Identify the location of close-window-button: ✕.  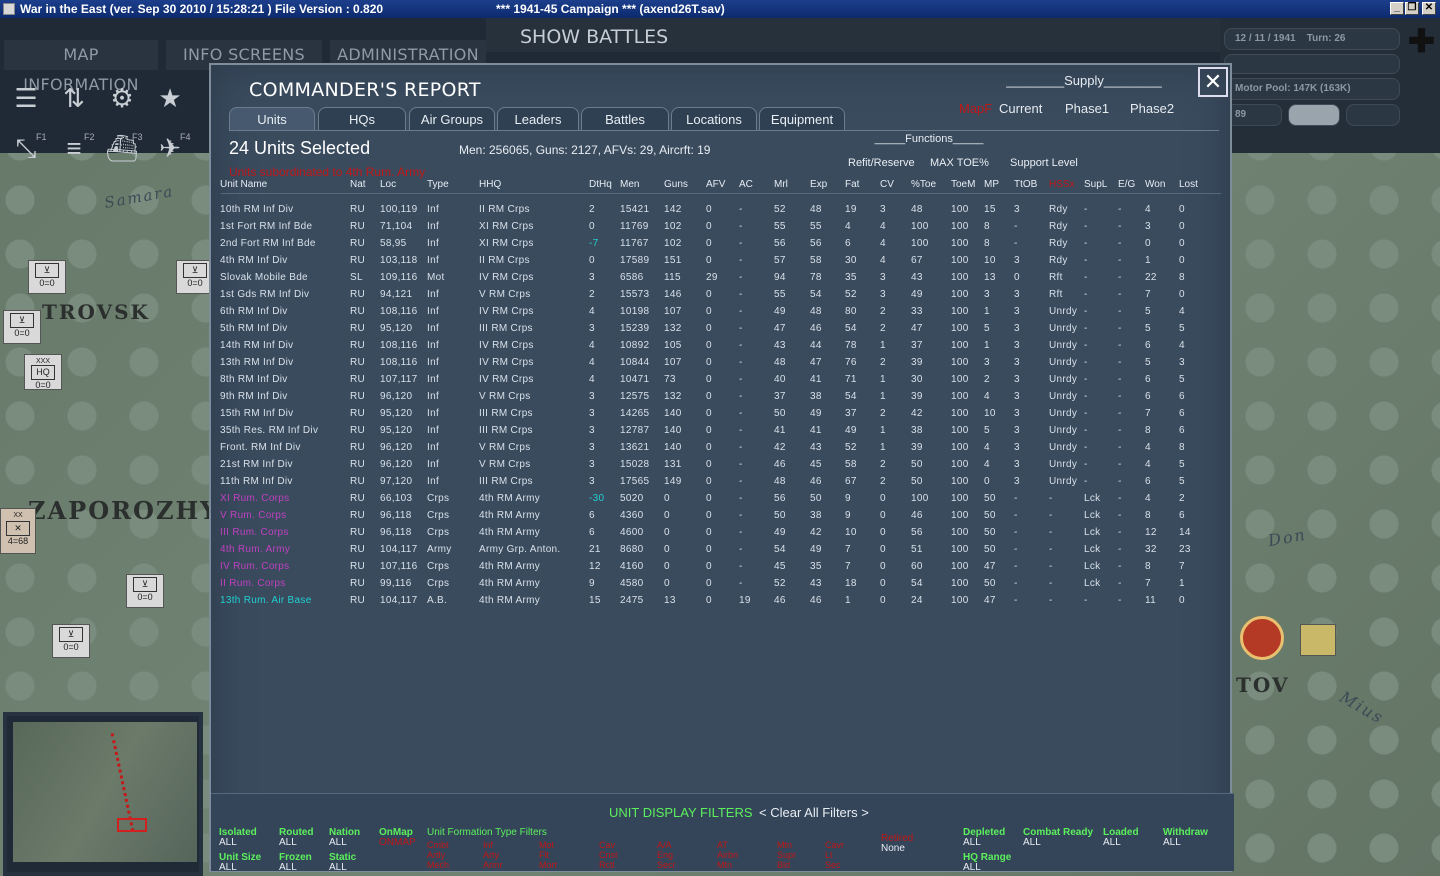
(1429, 8).